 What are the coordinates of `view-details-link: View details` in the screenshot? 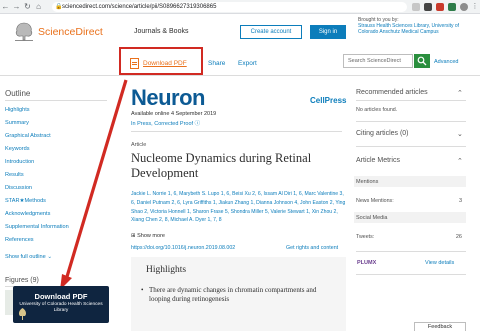 It's located at (439, 263).